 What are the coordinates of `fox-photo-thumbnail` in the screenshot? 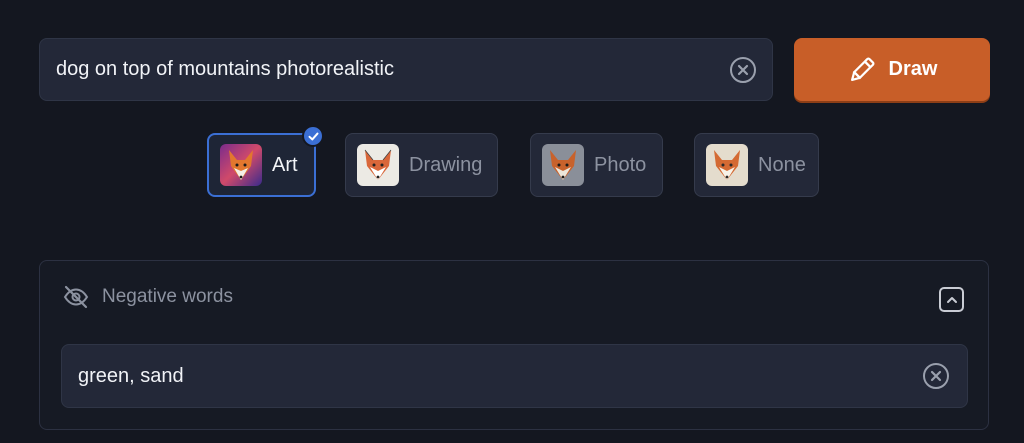 It's located at (563, 165).